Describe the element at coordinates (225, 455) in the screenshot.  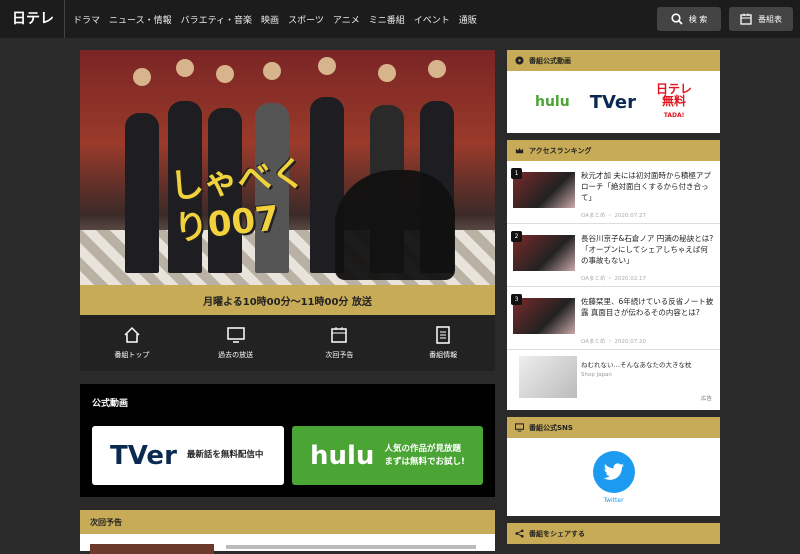
I see `tver-text: 最新話を無料配信中` at that location.